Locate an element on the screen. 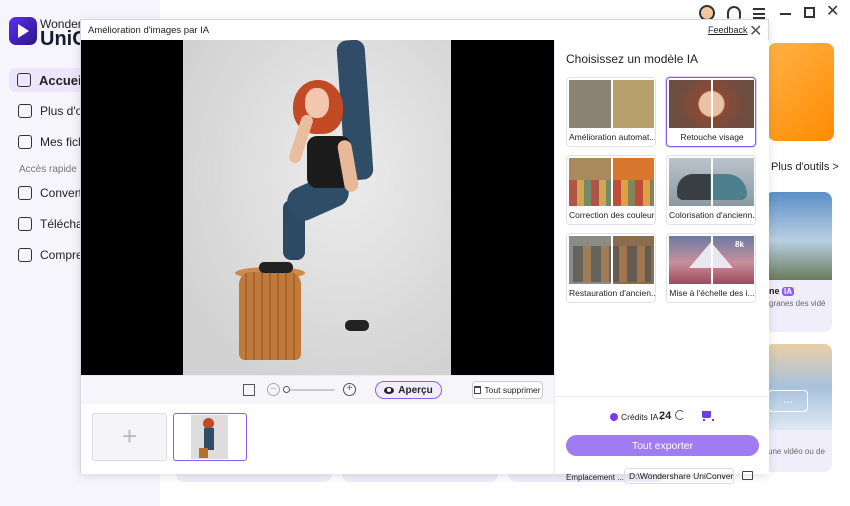  maximize-icon is located at coordinates (809, 12).